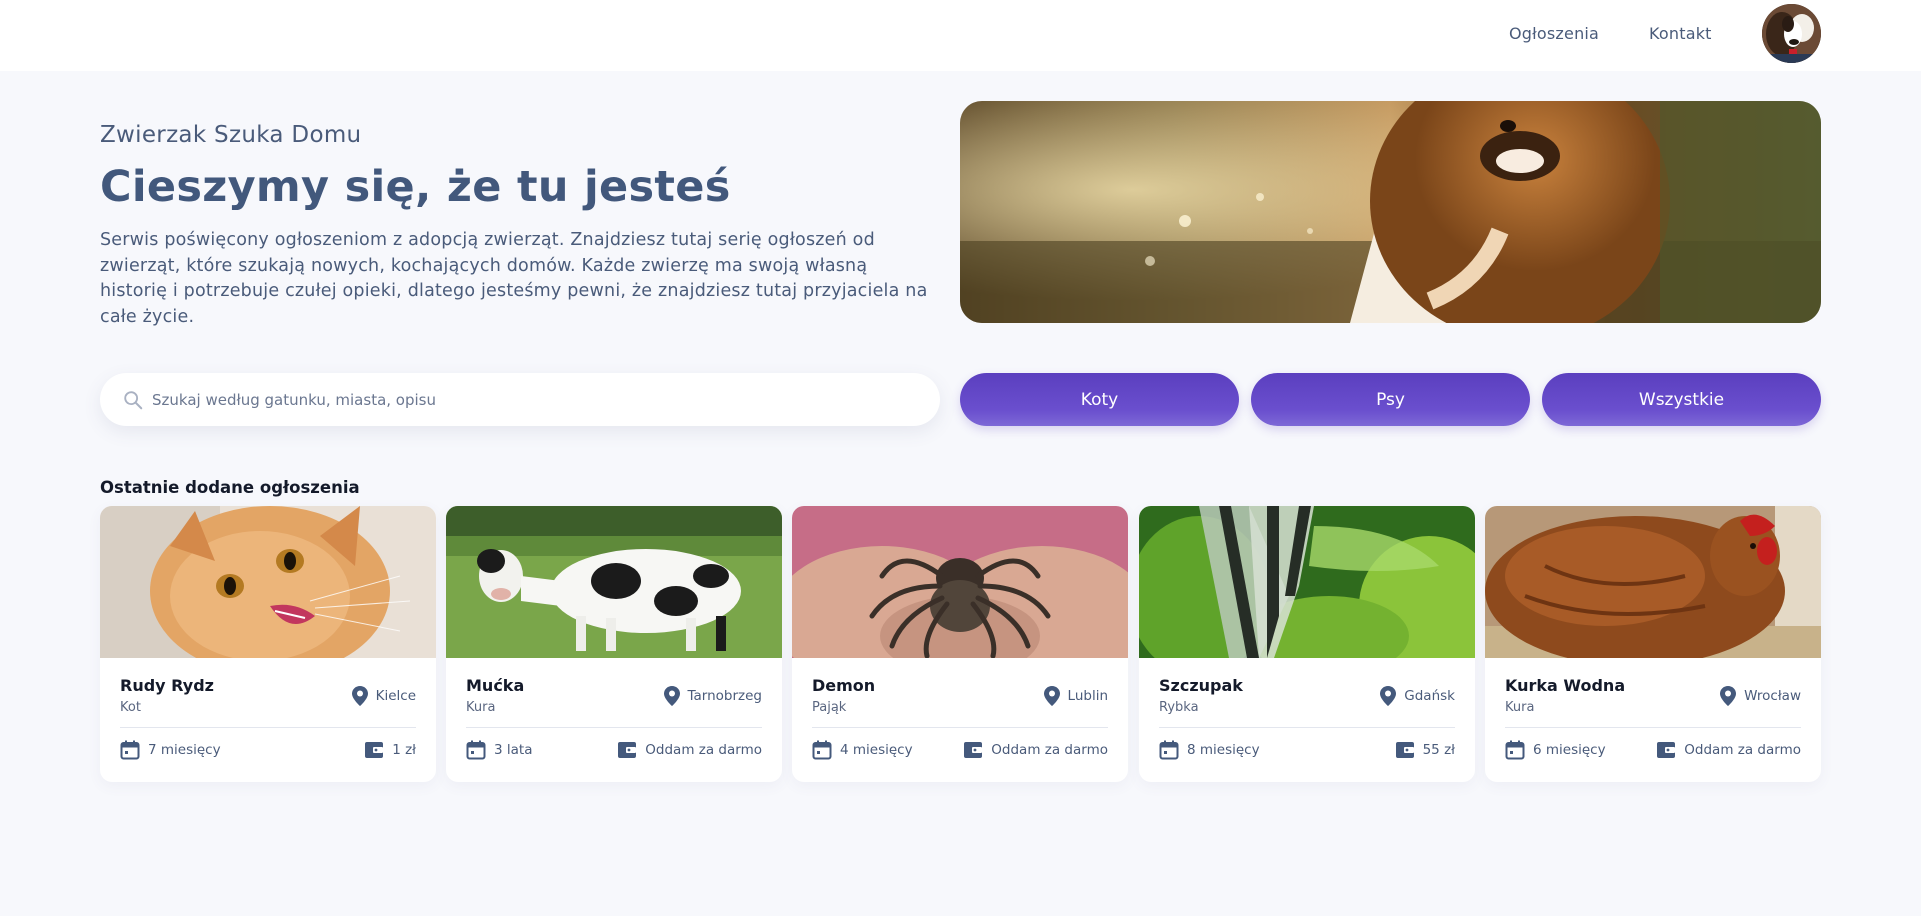 The width and height of the screenshot is (1921, 916). What do you see at coordinates (130, 707) in the screenshot?
I see `pet-species: Kot` at bounding box center [130, 707].